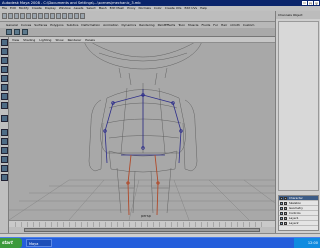 Image resolution: width=320 pixels, height=248 pixels. What do you see at coordinates (160, 242) in the screenshot?
I see `windows-taskbar: start Maya 12:00` at bounding box center [160, 242].